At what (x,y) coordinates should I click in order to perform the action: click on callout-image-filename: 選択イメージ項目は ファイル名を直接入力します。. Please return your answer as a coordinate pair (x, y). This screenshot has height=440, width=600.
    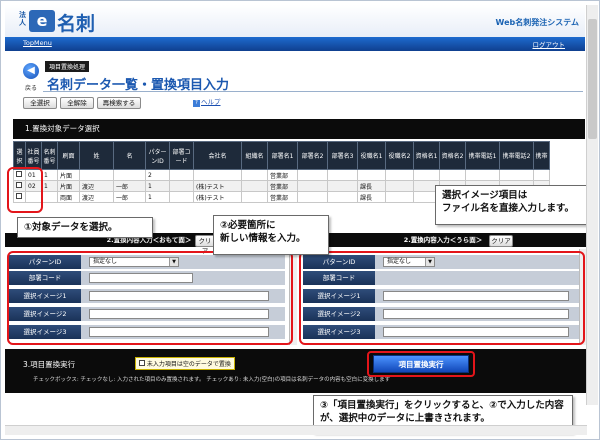
    Looking at the image, I should click on (512, 205).